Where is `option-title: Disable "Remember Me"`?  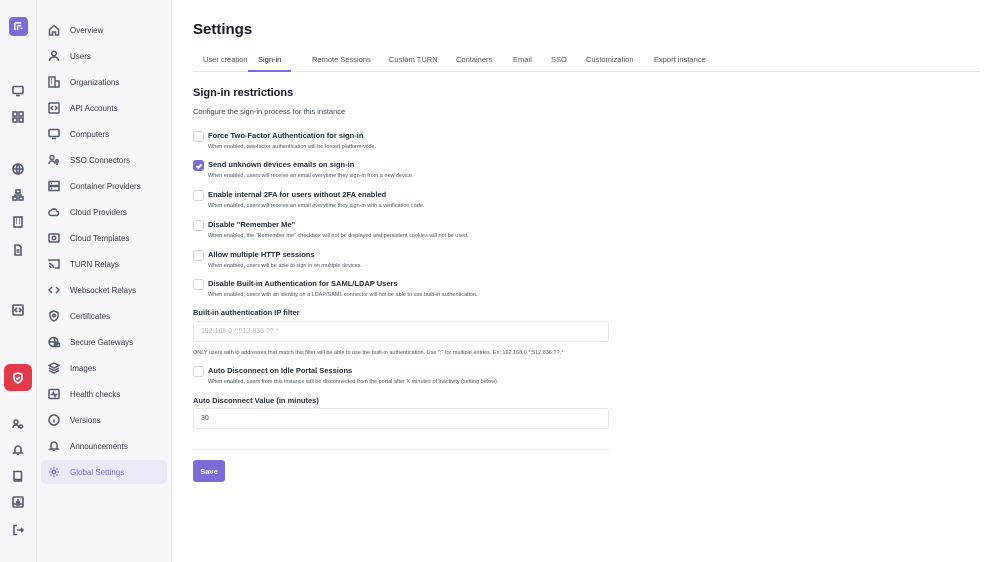 option-title: Disable "Remember Me" is located at coordinates (252, 224).